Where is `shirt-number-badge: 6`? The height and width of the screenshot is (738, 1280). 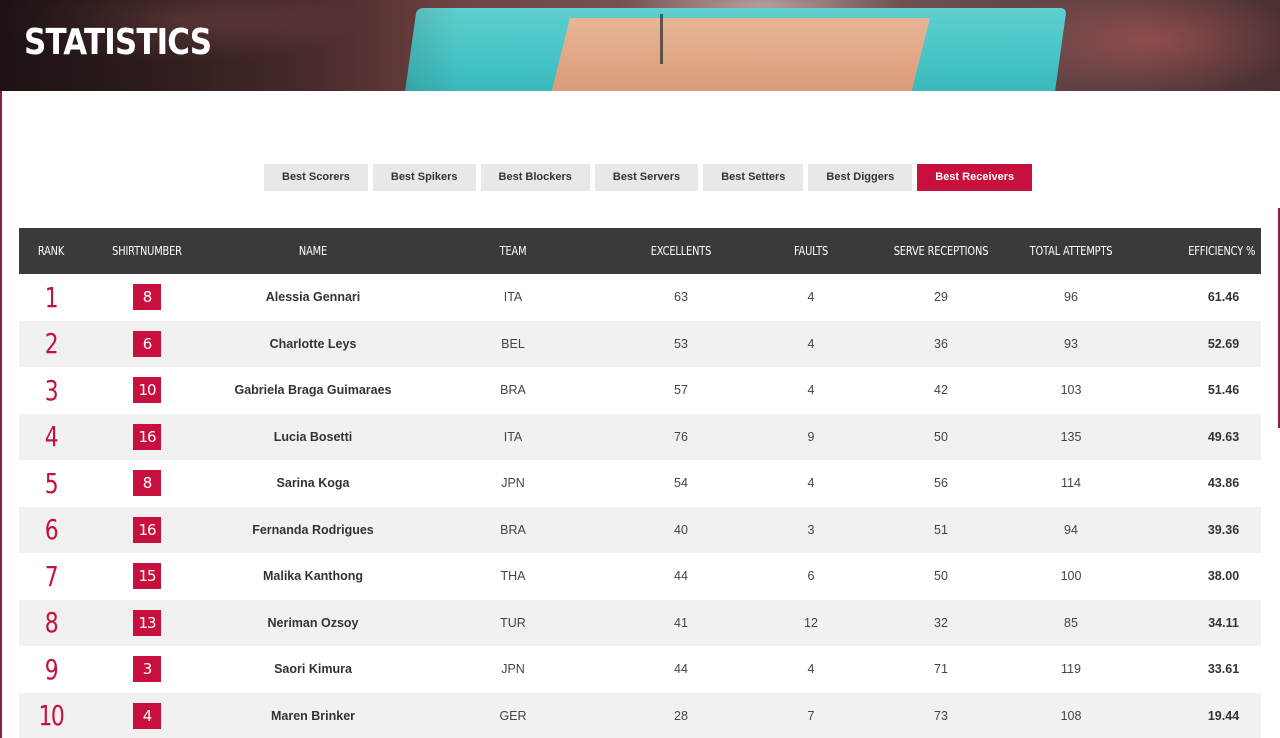
shirt-number-badge: 6 is located at coordinates (147, 343).